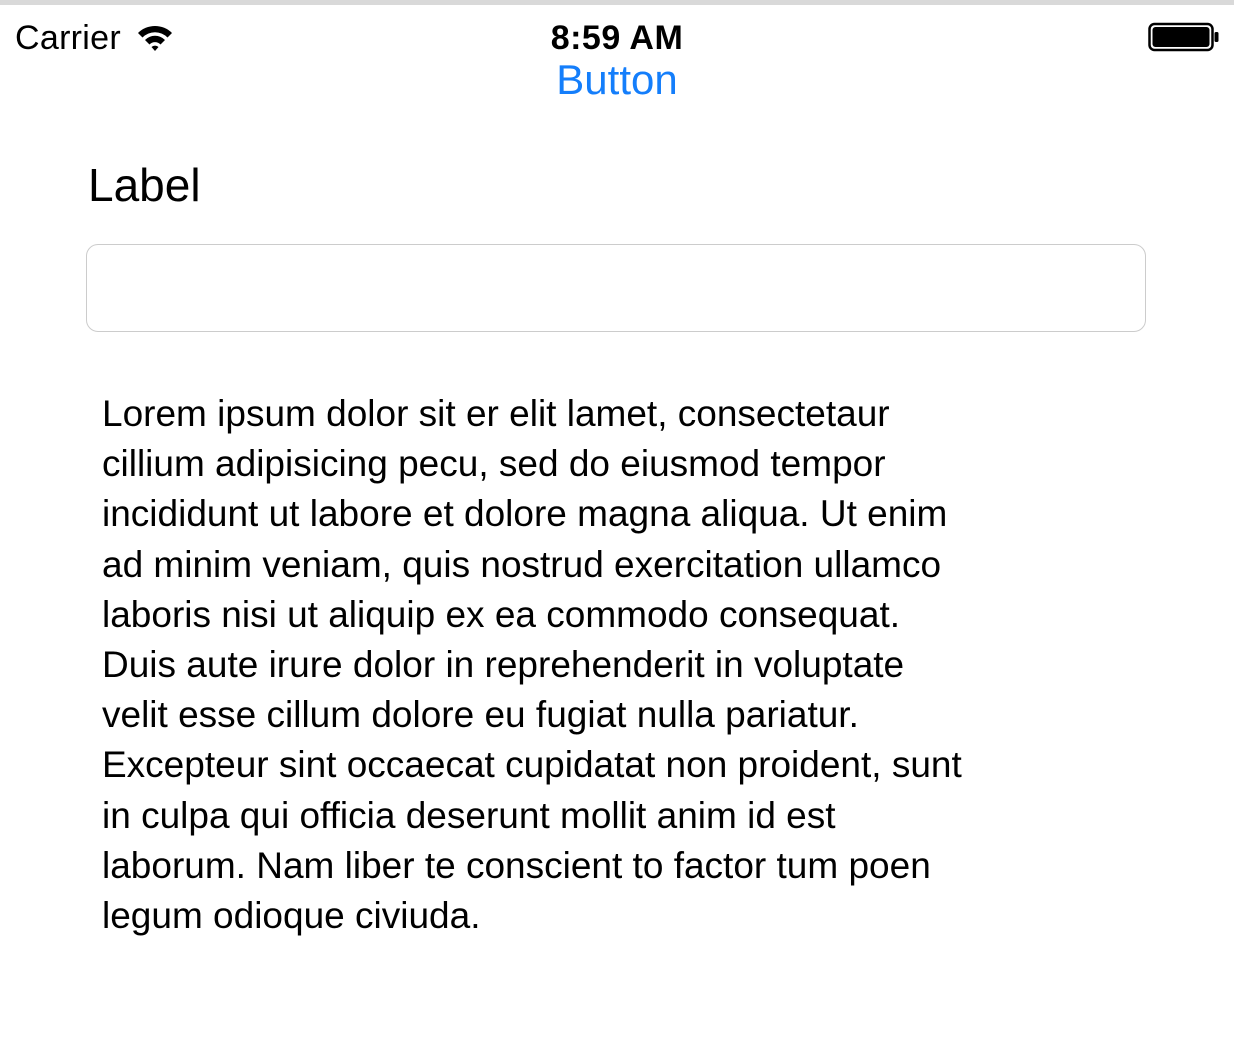 The height and width of the screenshot is (1058, 1234). I want to click on battery-icon, so click(1183, 37).